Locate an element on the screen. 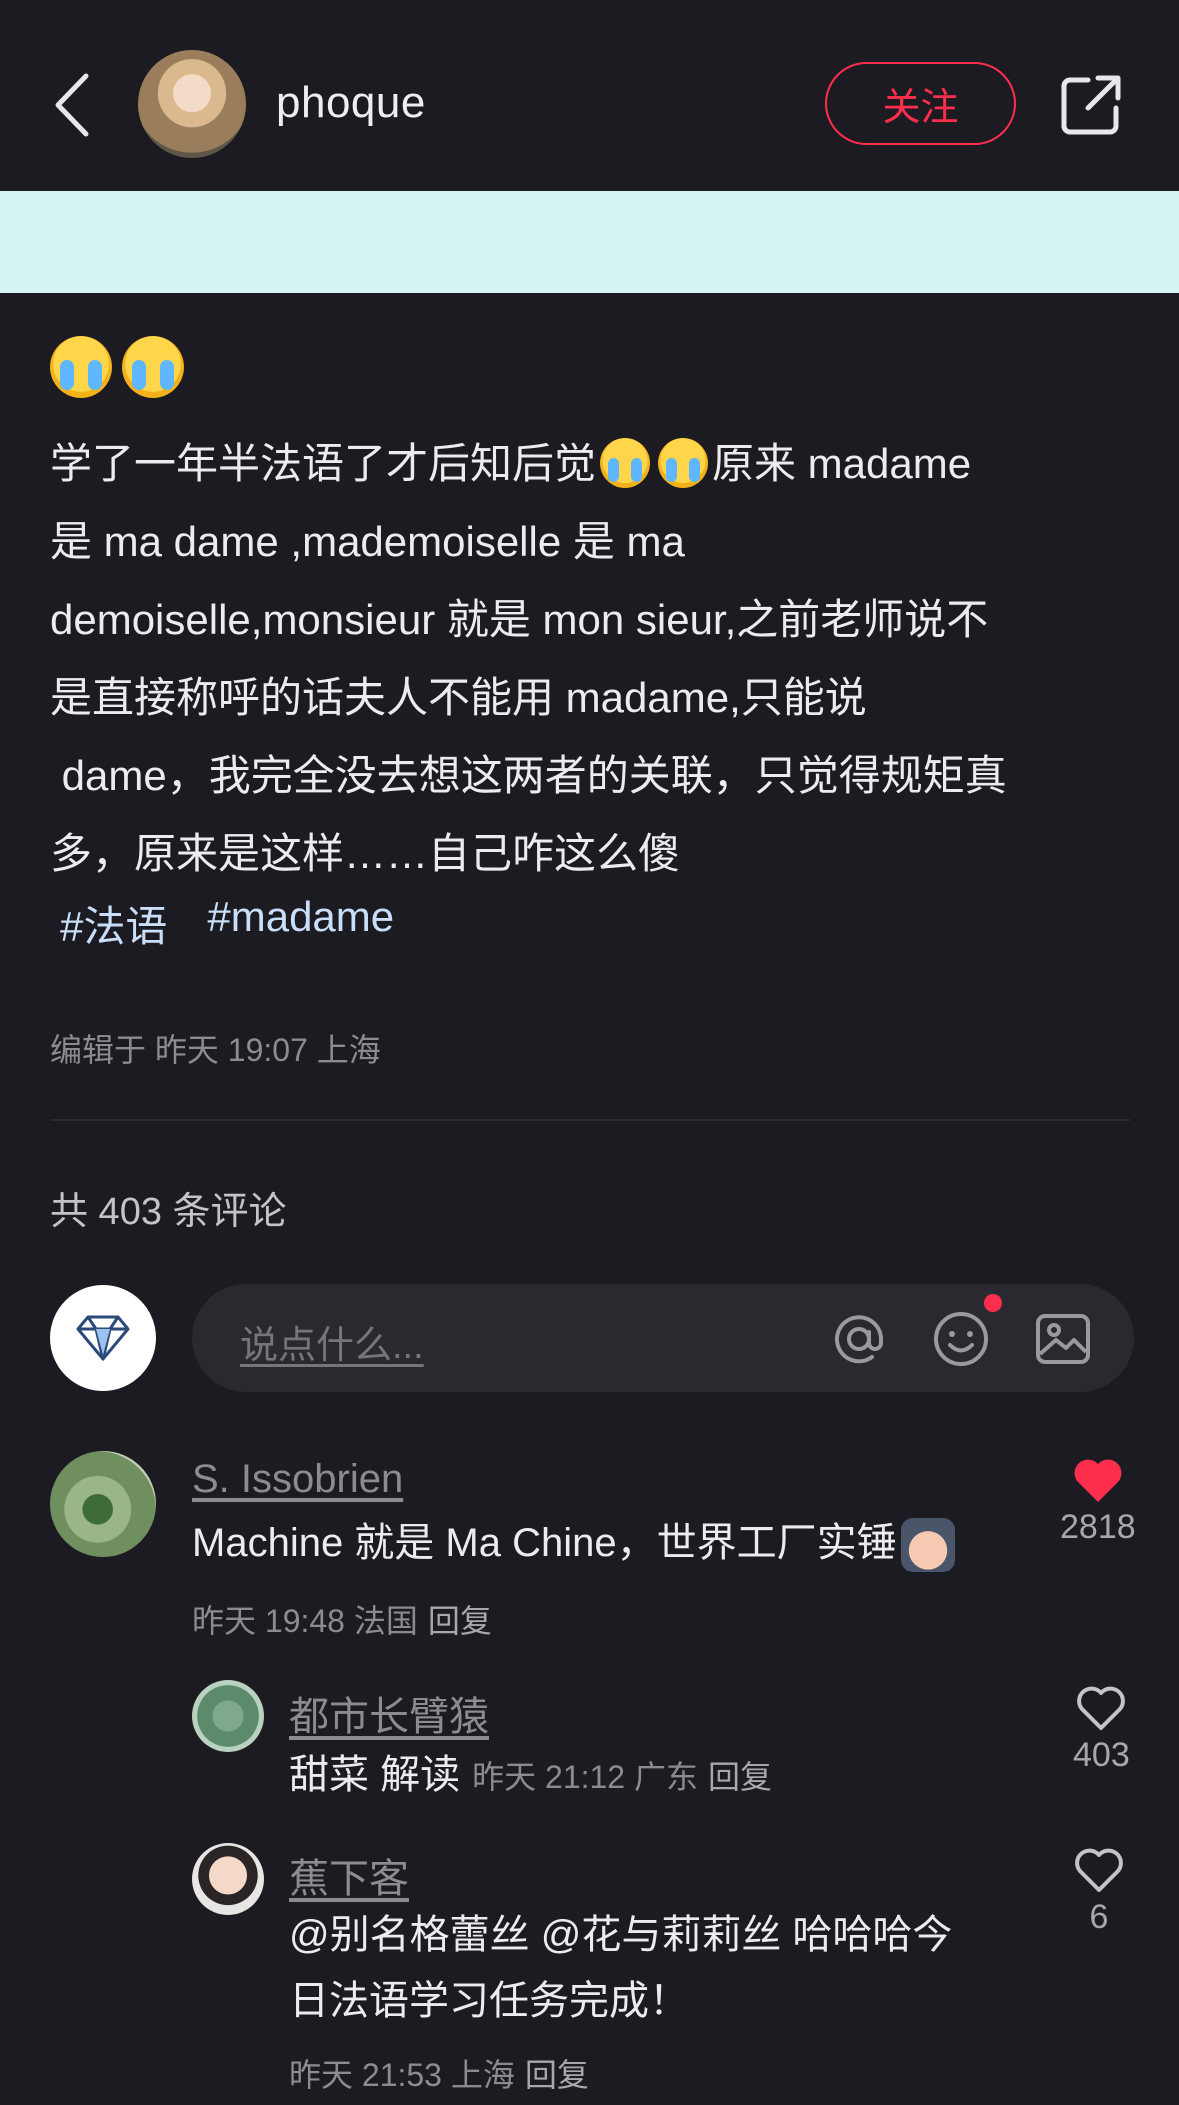 This screenshot has width=1179, height=2105. commenter-name: S. Issobrien is located at coordinates (297, 1479).